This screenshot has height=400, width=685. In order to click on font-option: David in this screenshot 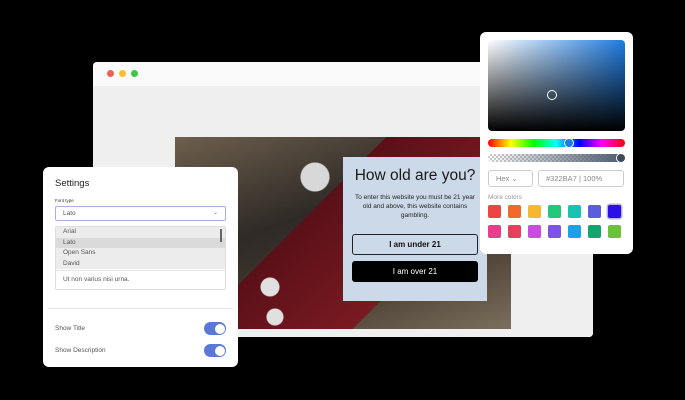, I will do `click(140, 263)`.